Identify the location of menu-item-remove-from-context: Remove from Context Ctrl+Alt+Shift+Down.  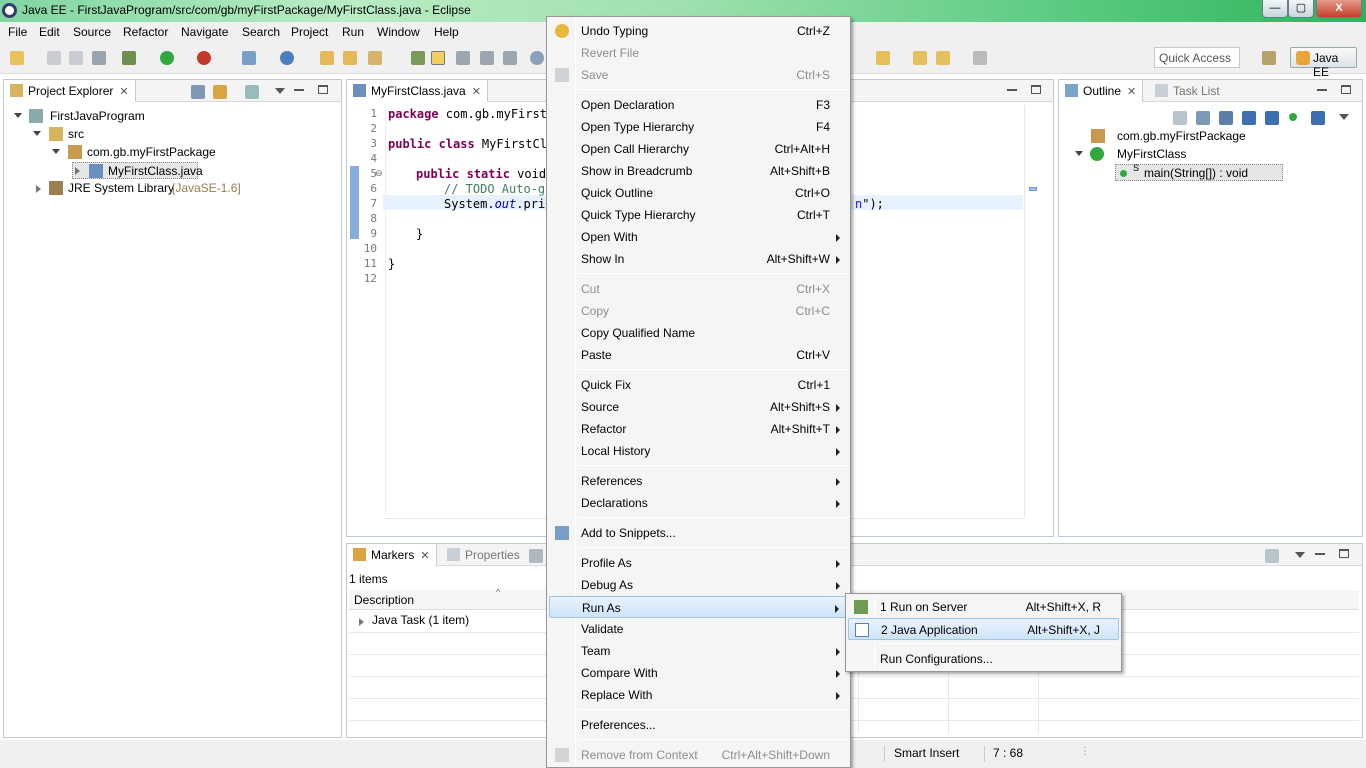
(698, 755).